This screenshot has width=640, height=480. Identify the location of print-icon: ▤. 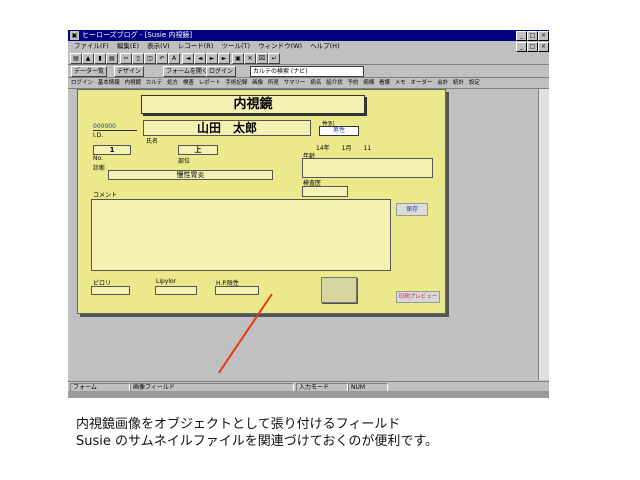
(112, 58).